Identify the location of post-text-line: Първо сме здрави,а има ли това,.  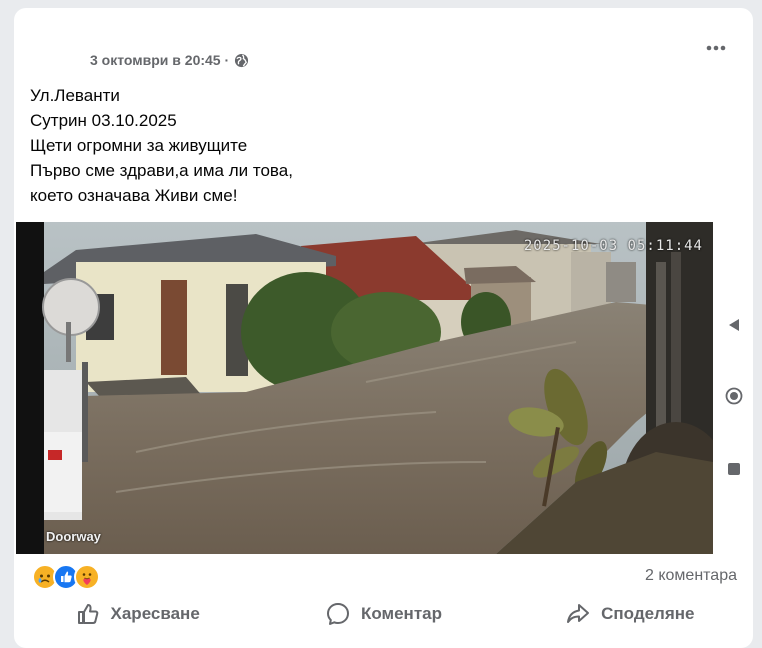
(161, 170).